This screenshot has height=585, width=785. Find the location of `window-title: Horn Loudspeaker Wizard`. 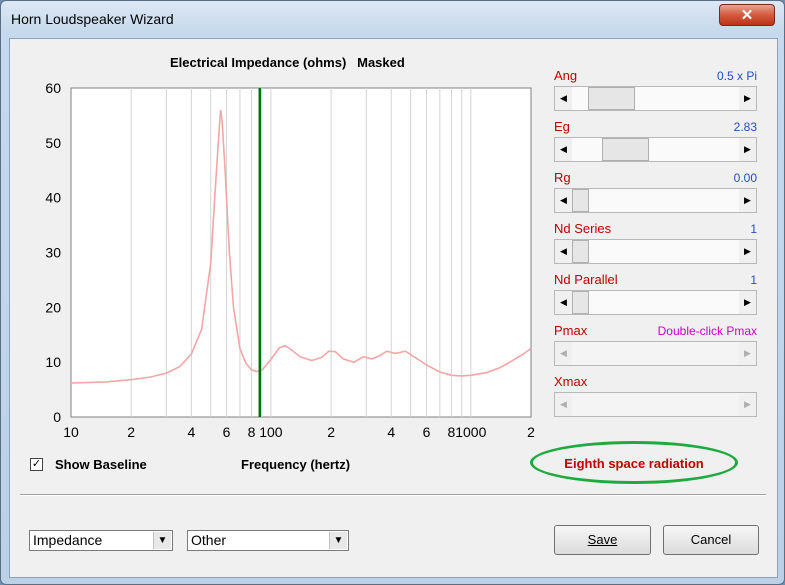

window-title: Horn Loudspeaker Wizard is located at coordinates (92, 19).